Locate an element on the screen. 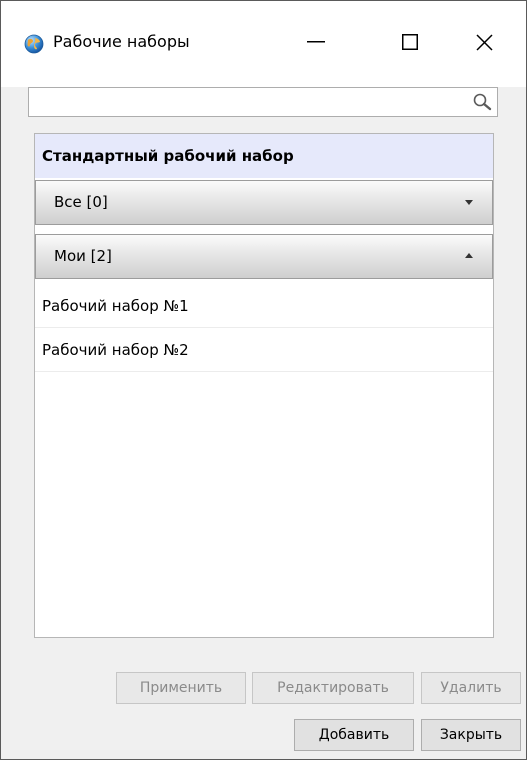 The height and width of the screenshot is (760, 527). delete-button: Удалить is located at coordinates (471, 688).